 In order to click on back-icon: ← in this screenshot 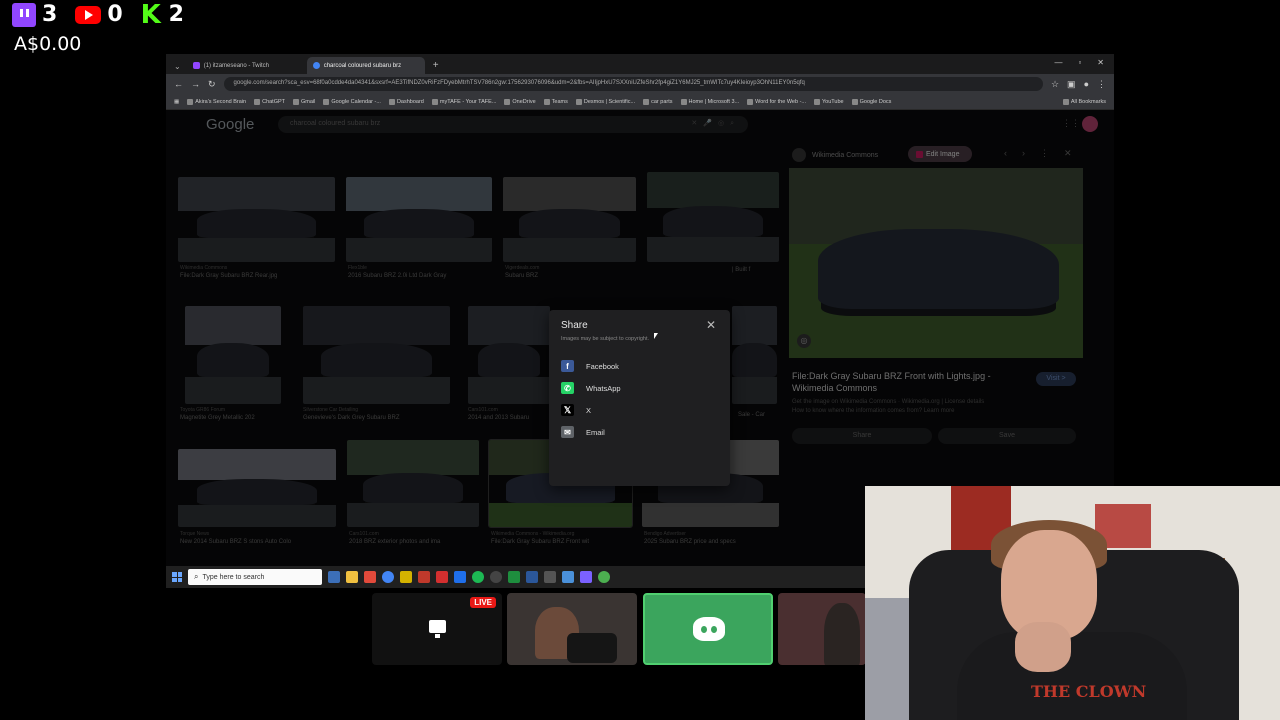, I will do `click(178, 84)`.